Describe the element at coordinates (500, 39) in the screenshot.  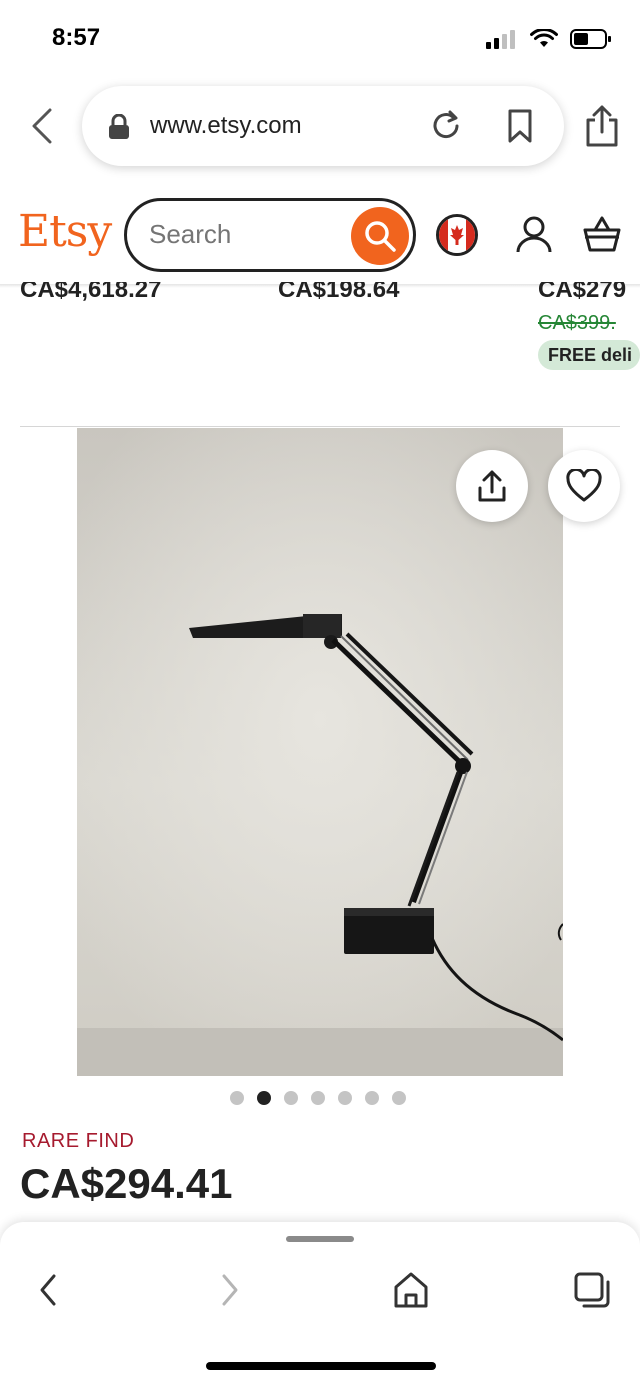
I see `signal-icon` at that location.